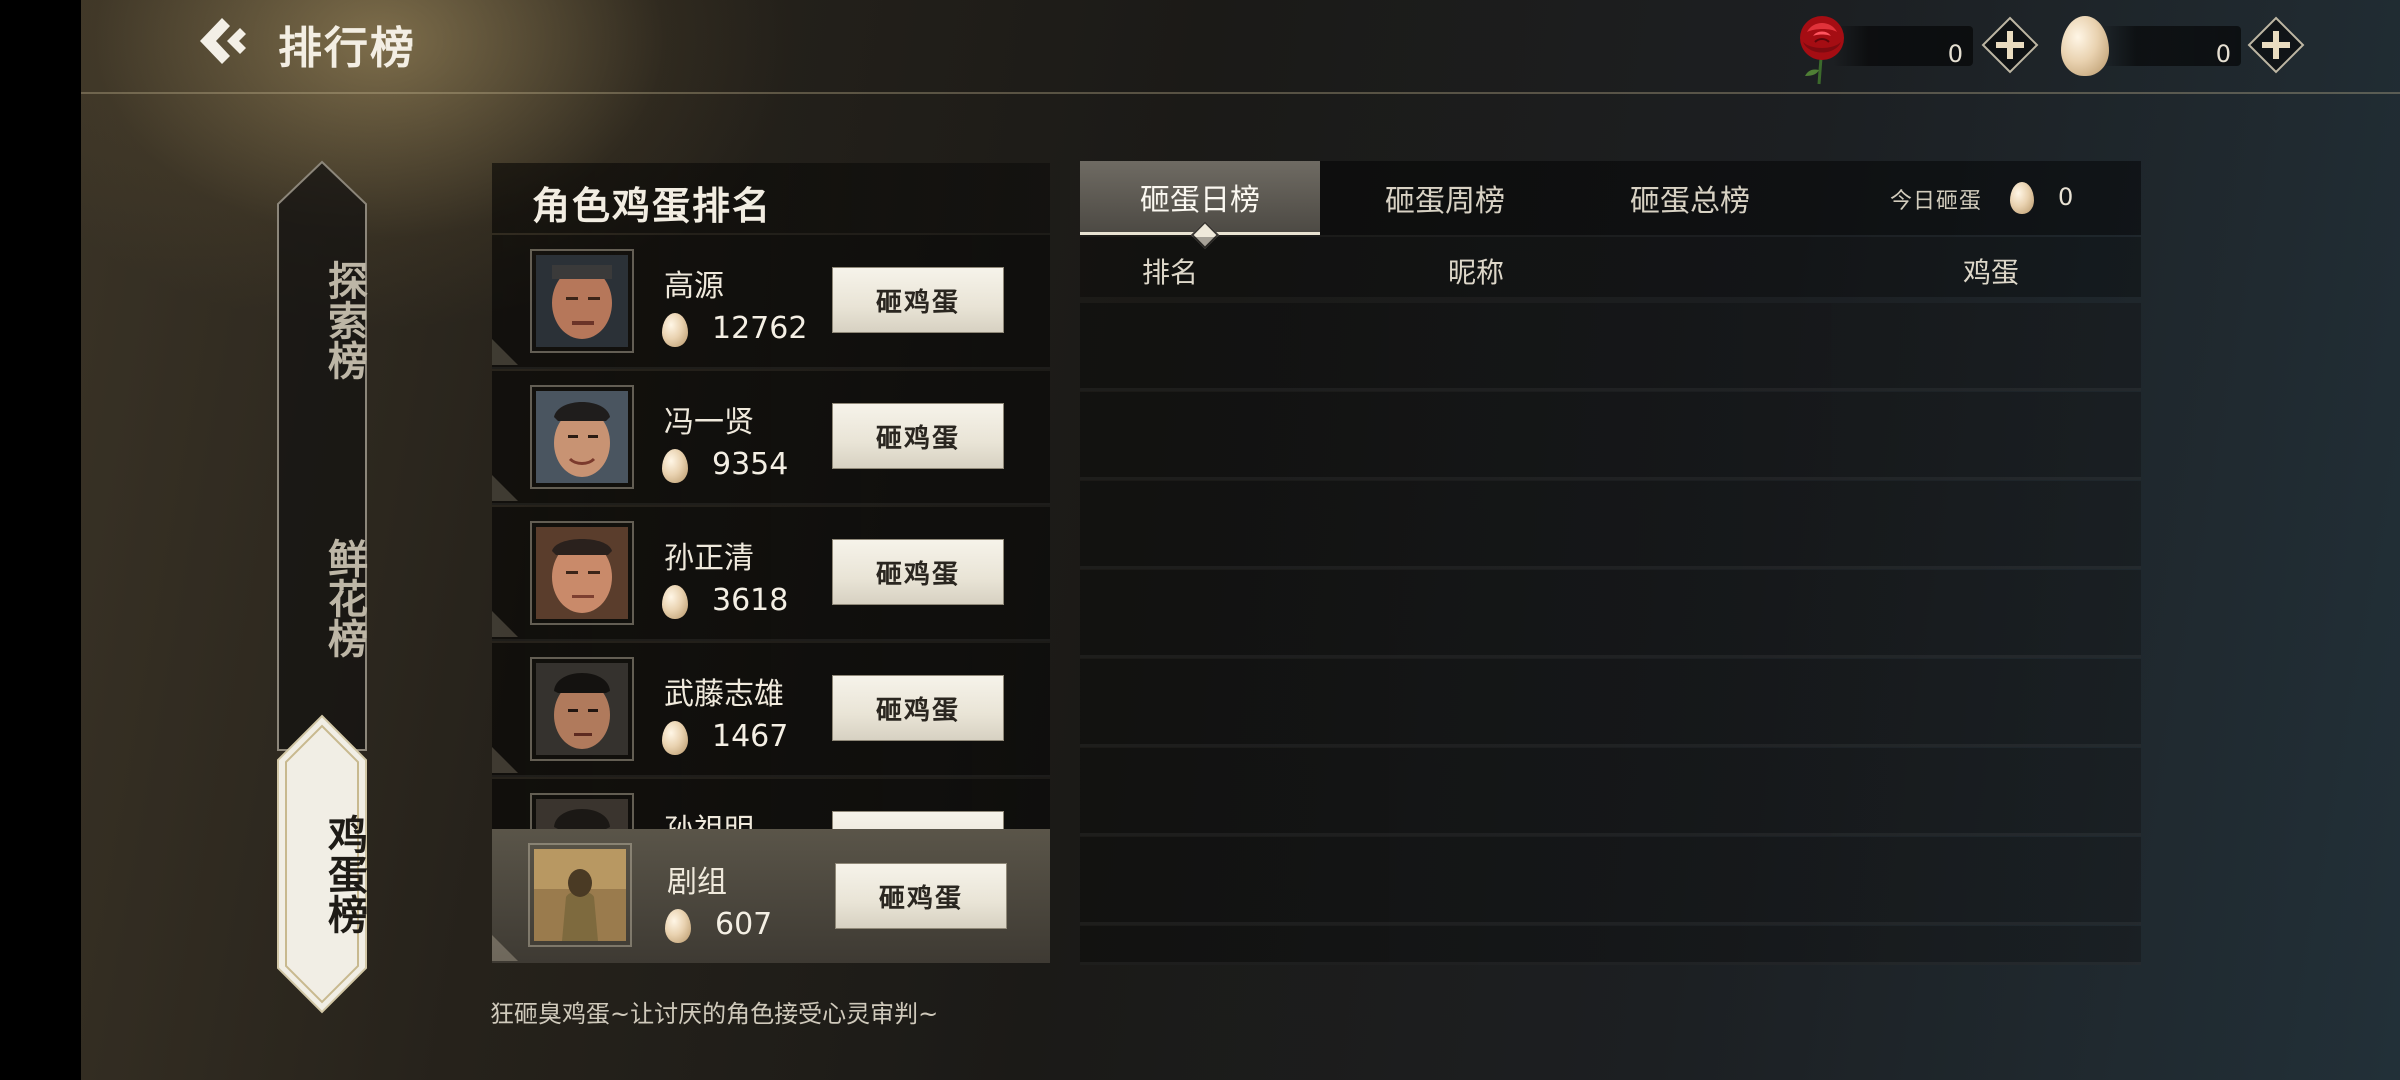 The height and width of the screenshot is (1080, 2400). I want to click on crew-avatar-frame, so click(580, 895).